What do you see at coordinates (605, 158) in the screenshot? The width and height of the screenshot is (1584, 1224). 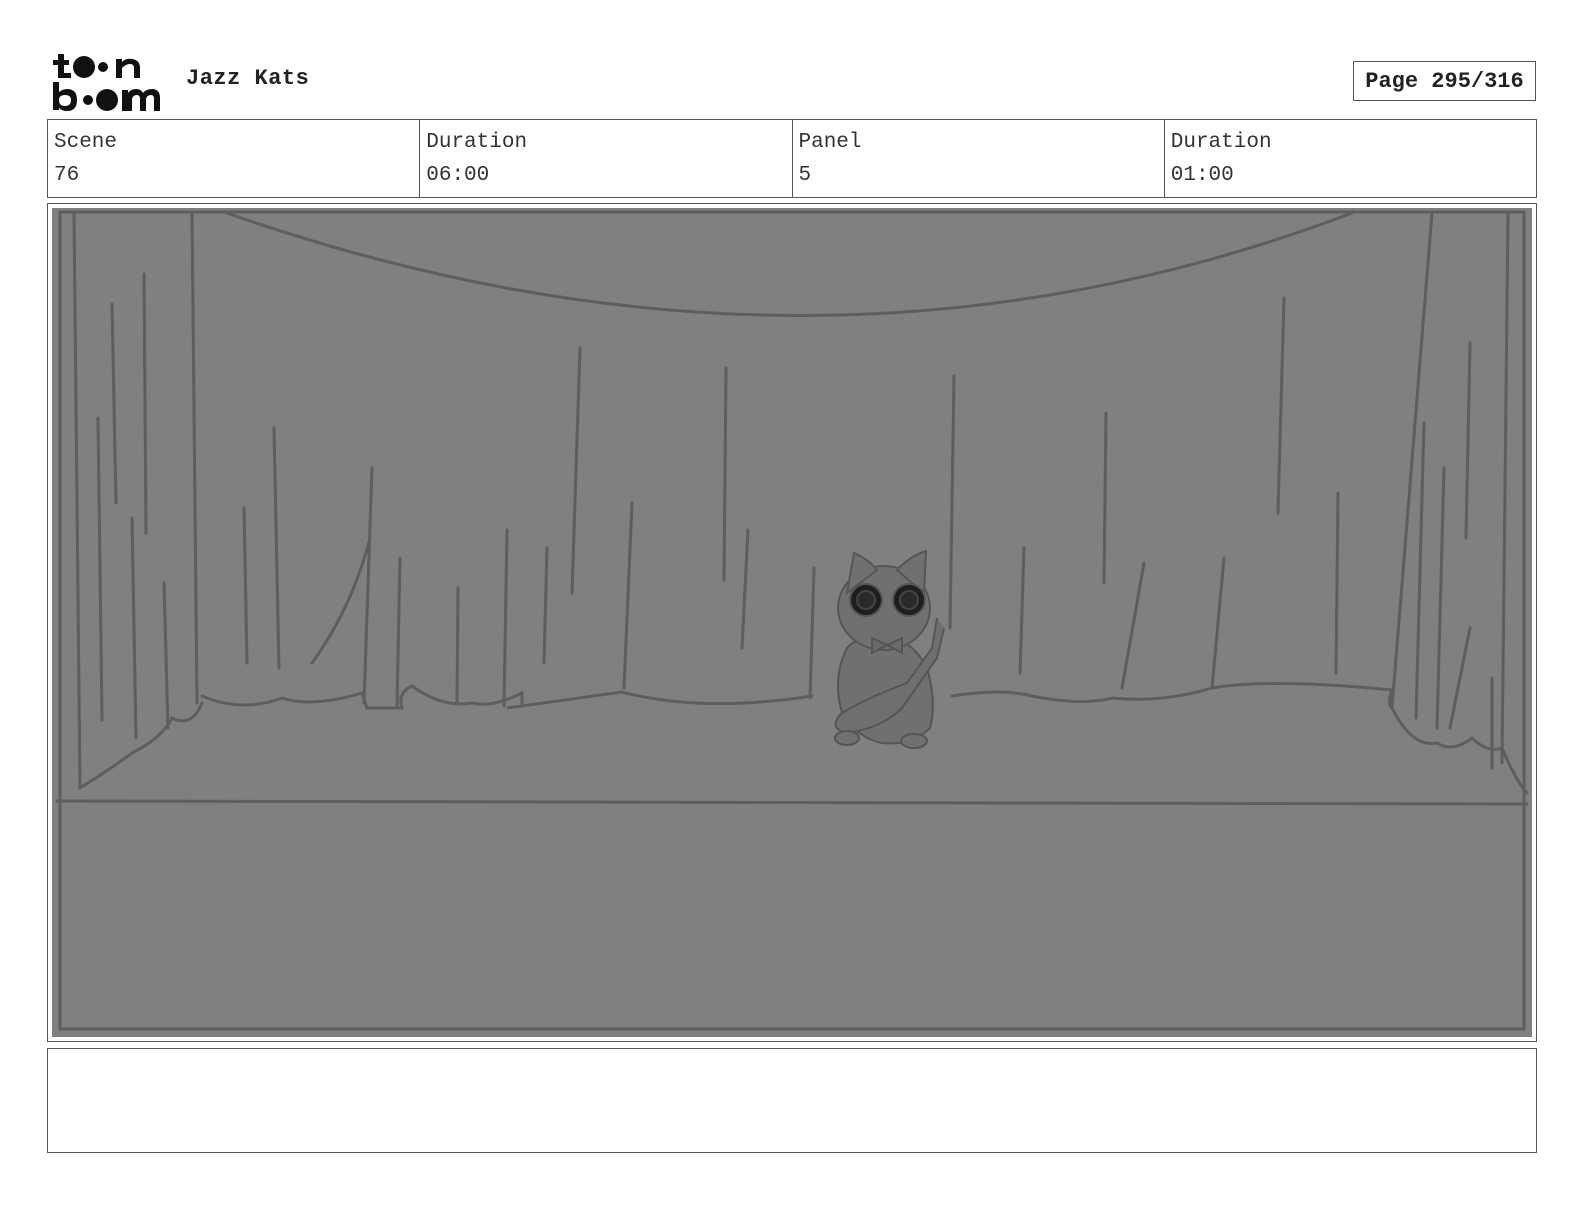 I see `scene-duration-cell: Duration 06:00` at bounding box center [605, 158].